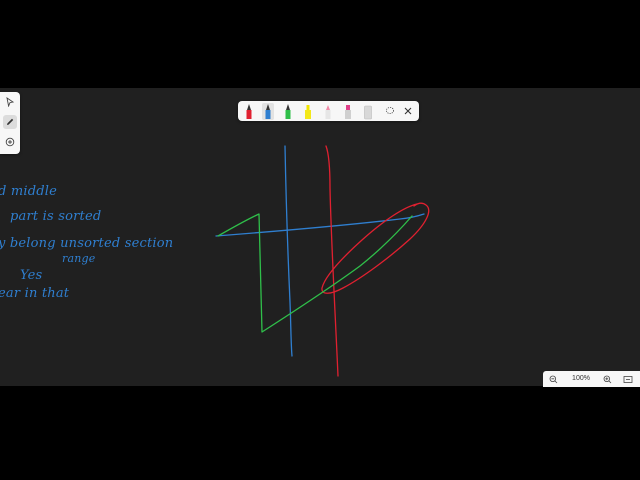 The image size is (640, 480). What do you see at coordinates (607, 379) in the screenshot?
I see `zoom-in-icon` at bounding box center [607, 379].